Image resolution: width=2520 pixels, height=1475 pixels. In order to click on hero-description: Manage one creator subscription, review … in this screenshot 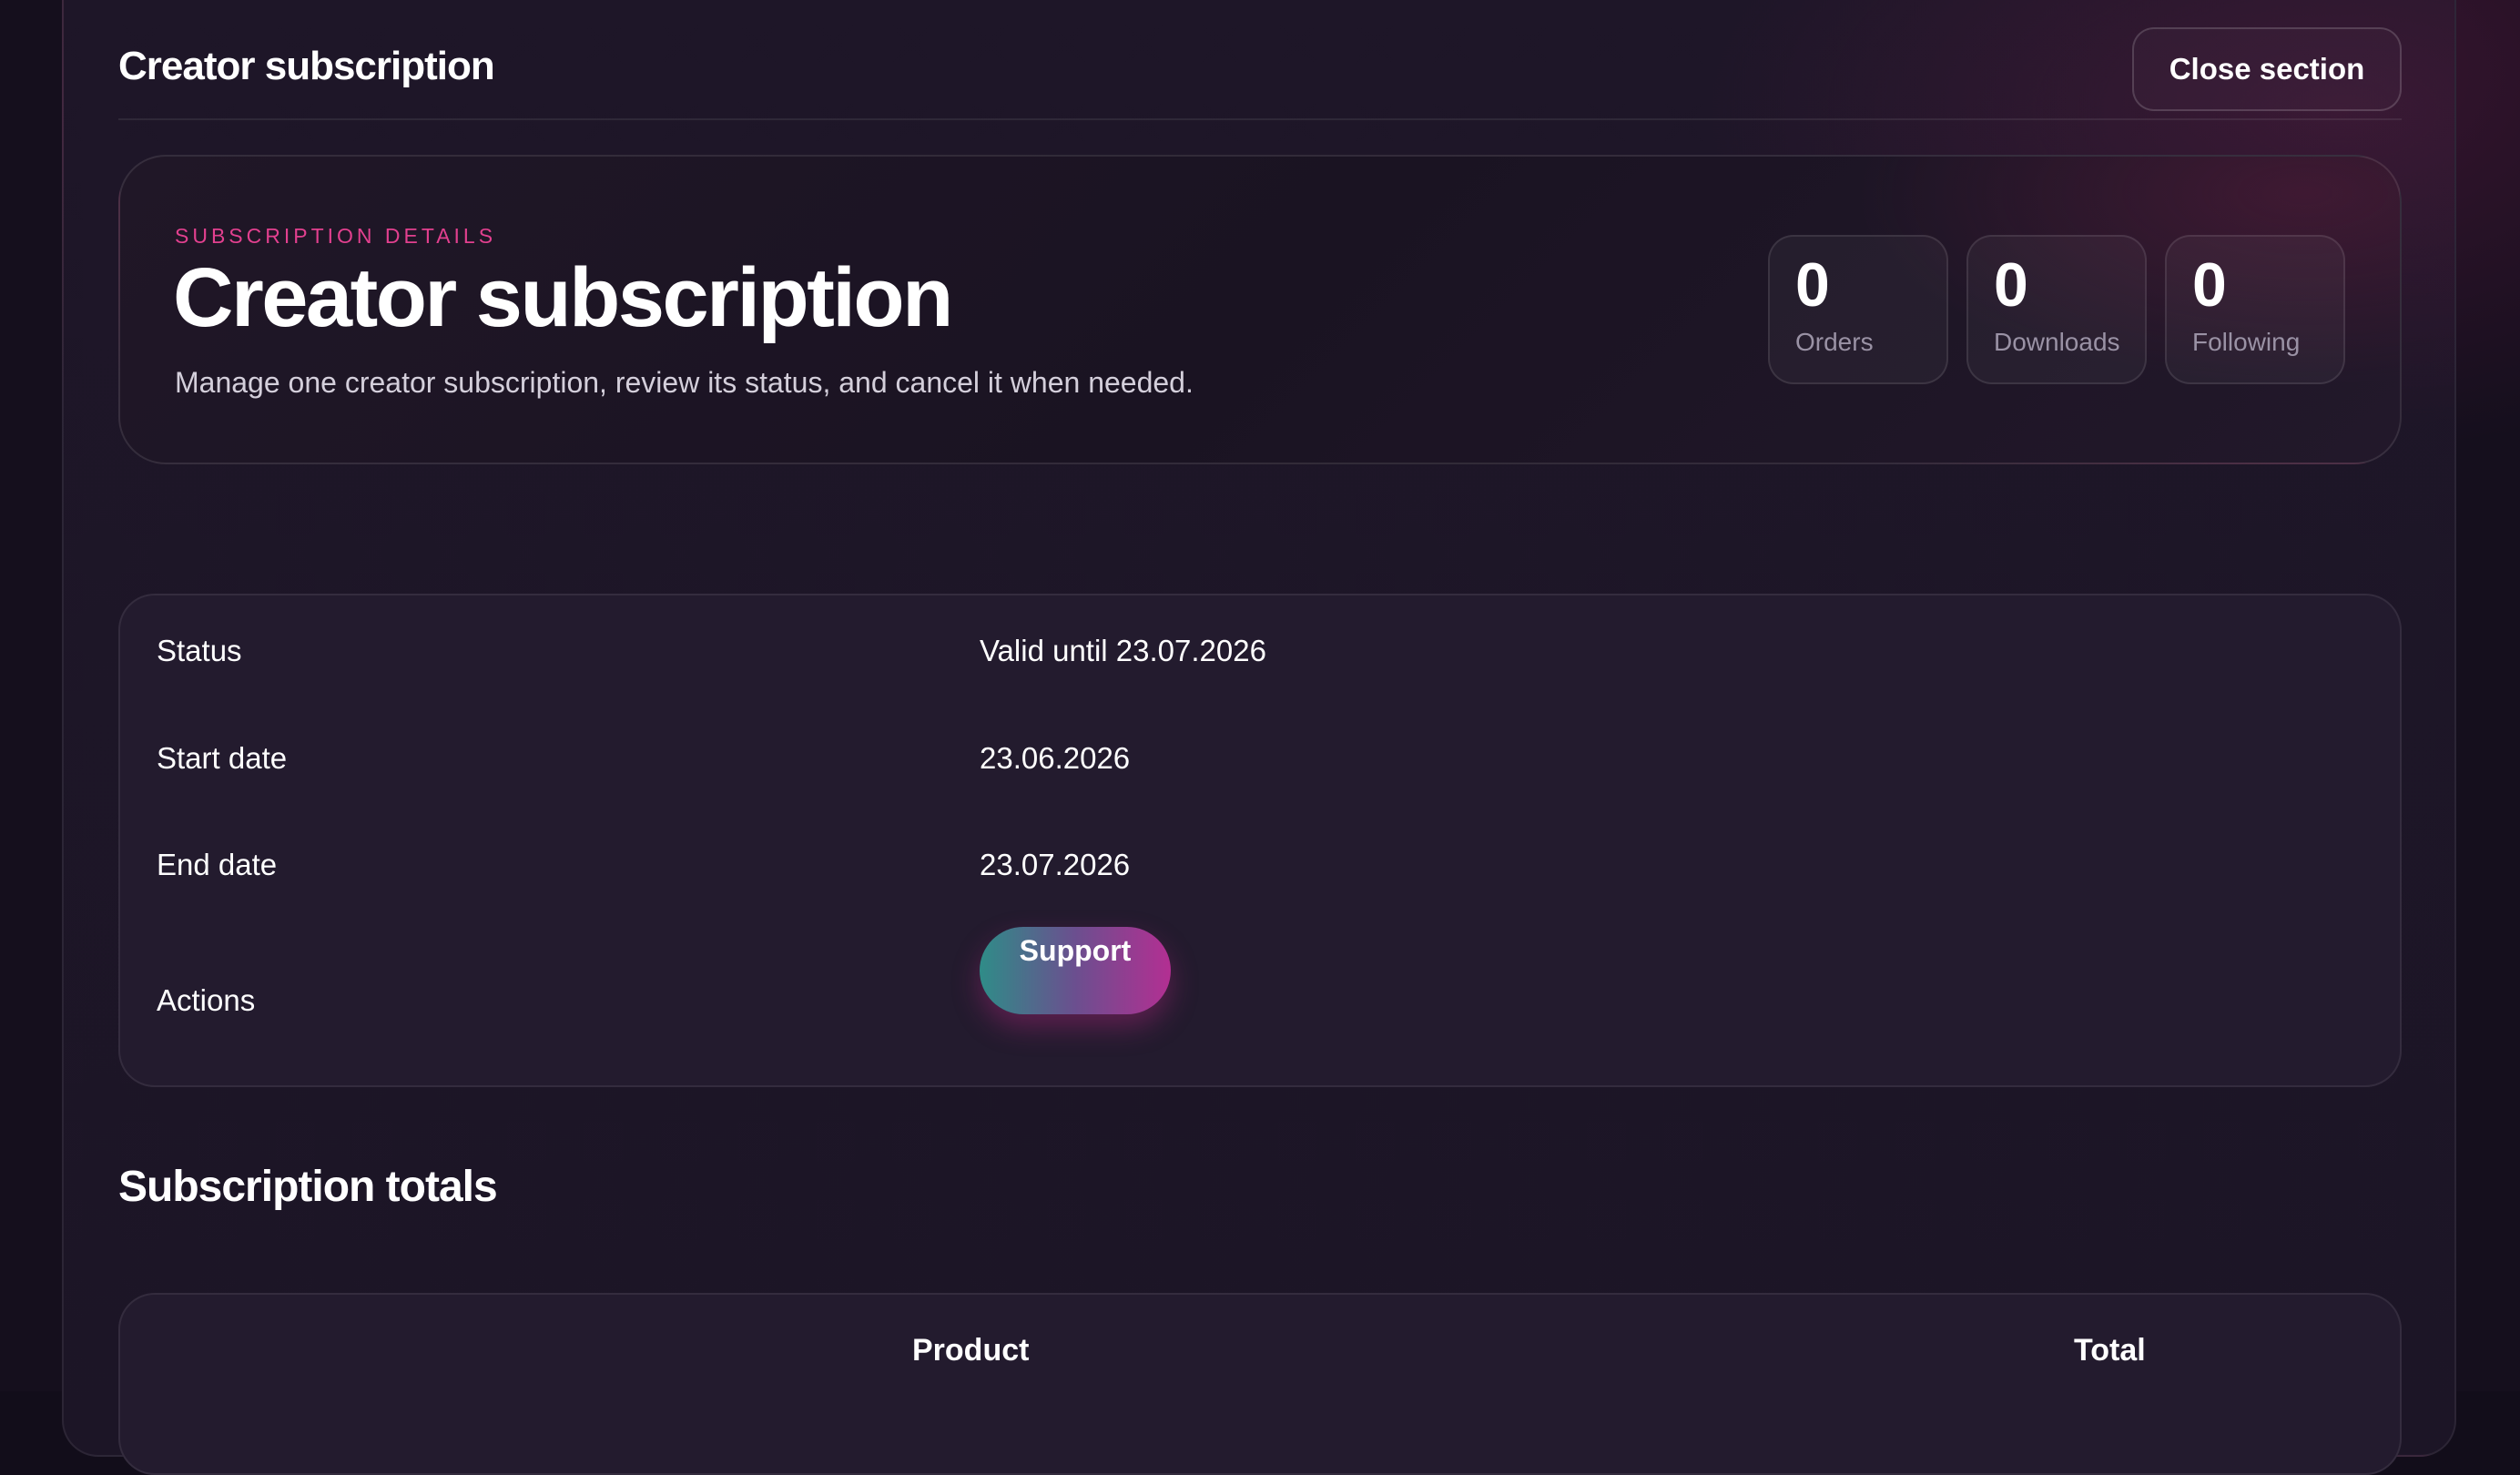, I will do `click(684, 383)`.